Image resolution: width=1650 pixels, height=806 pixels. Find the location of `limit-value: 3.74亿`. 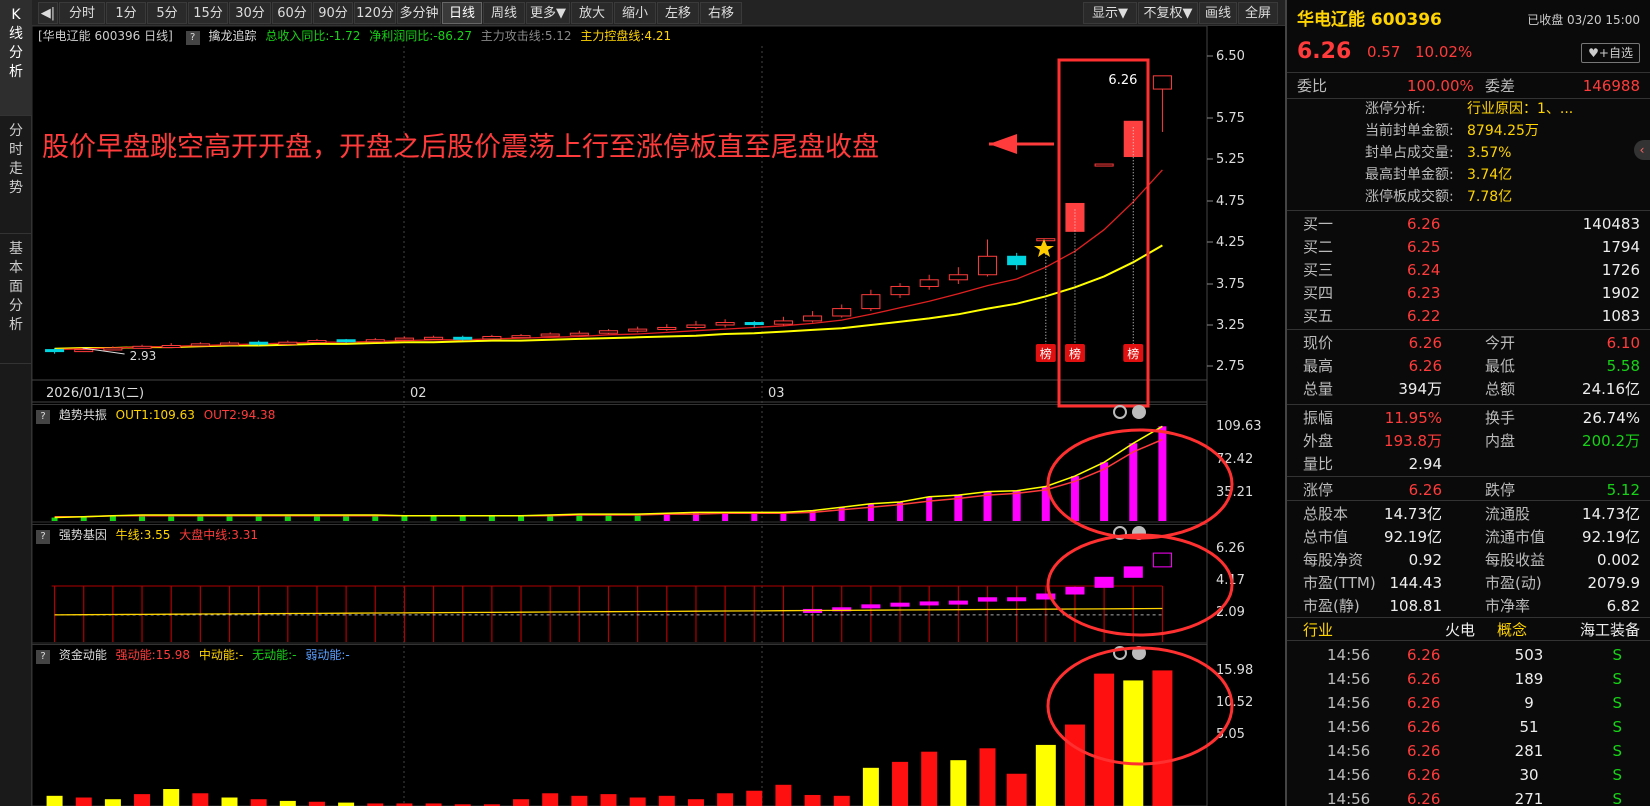

limit-value: 3.74亿 is located at coordinates (1490, 175).